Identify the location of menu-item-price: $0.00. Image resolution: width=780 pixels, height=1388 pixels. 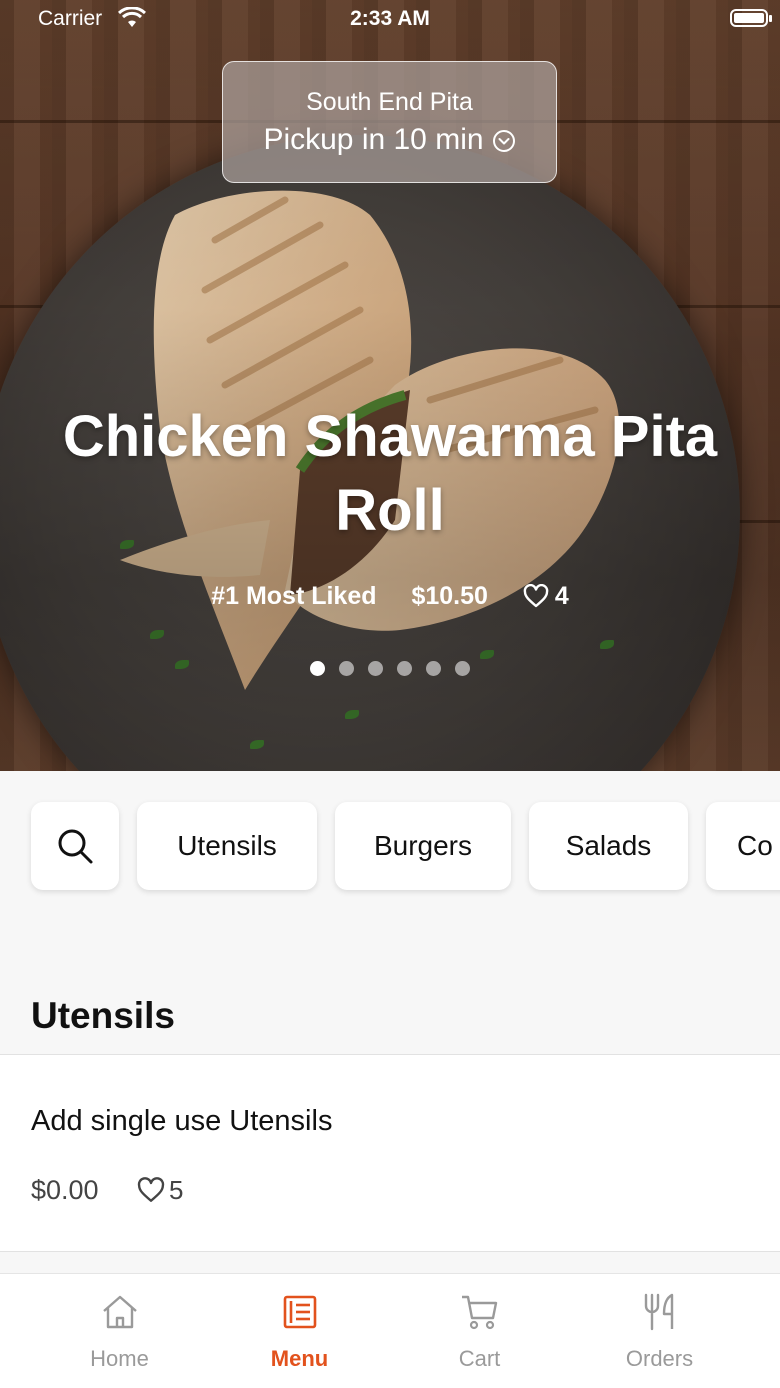
(65, 1190).